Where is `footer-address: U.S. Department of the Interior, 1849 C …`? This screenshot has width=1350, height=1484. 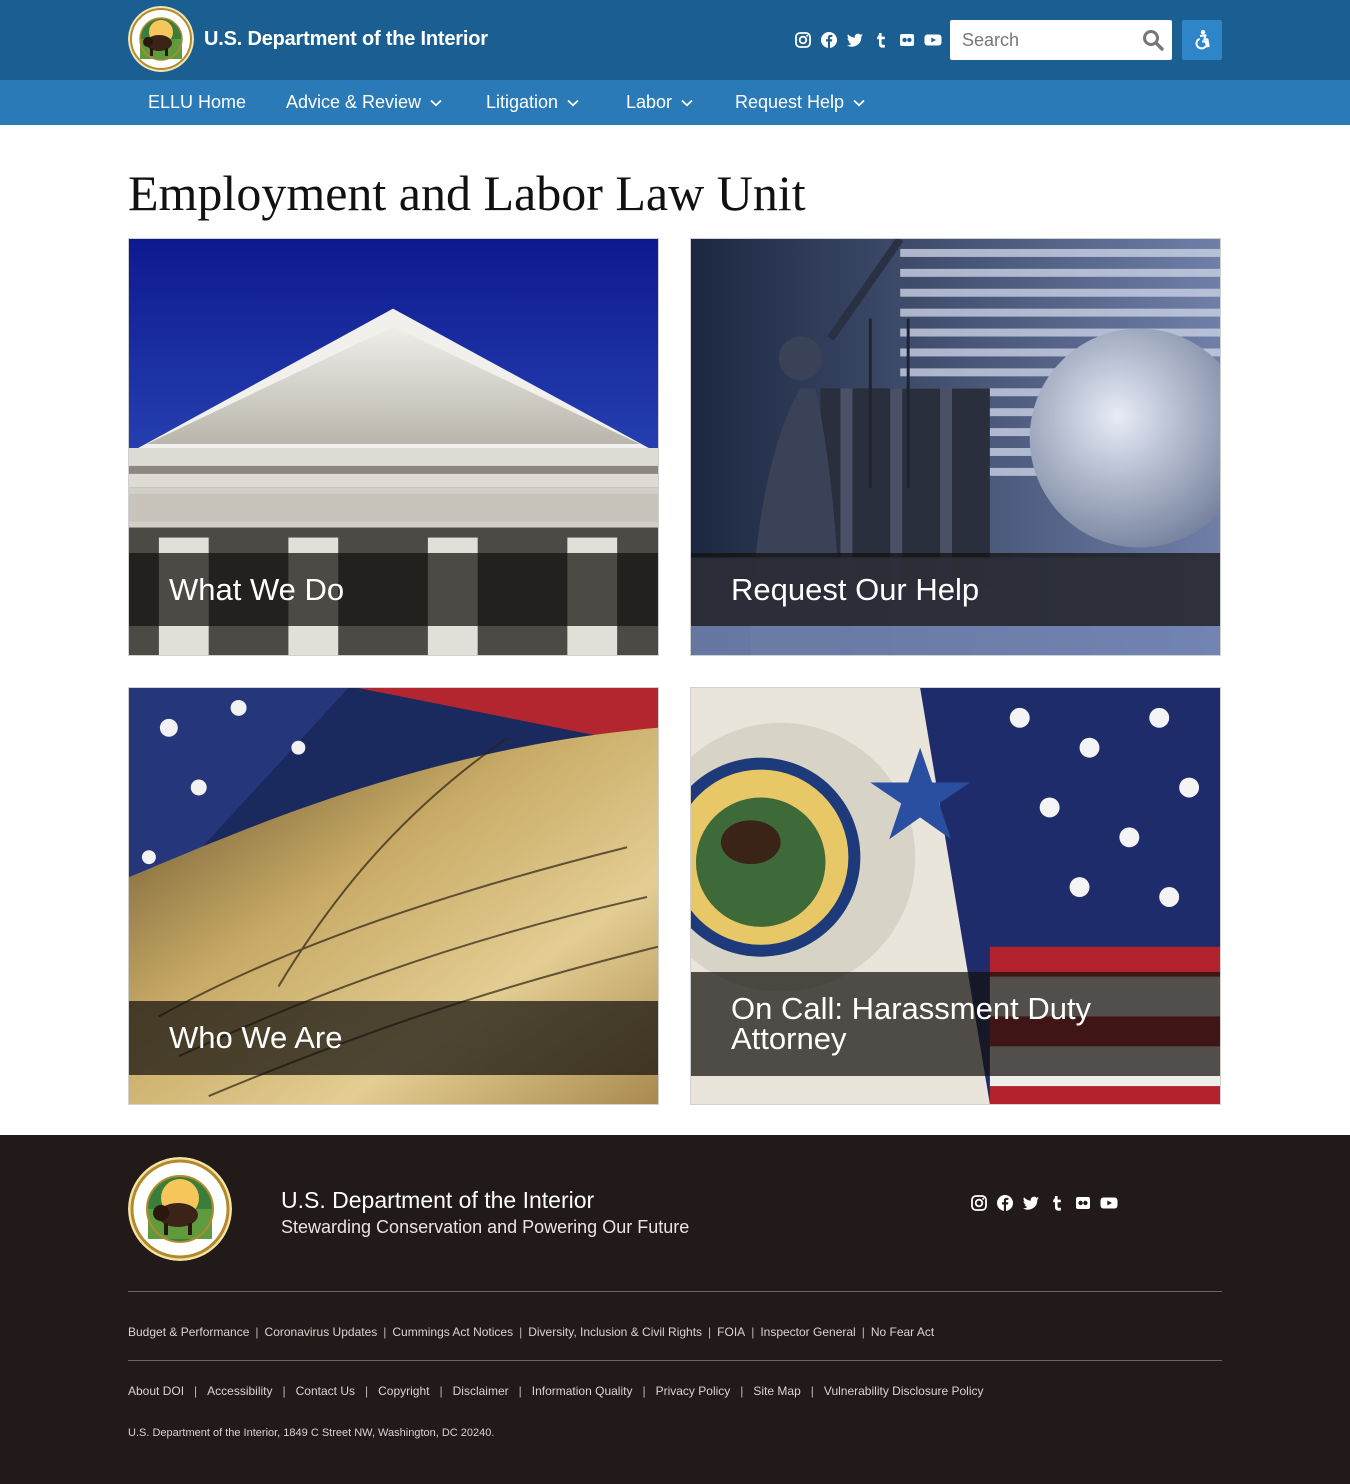 footer-address: U.S. Department of the Interior, 1849 C … is located at coordinates (311, 1433).